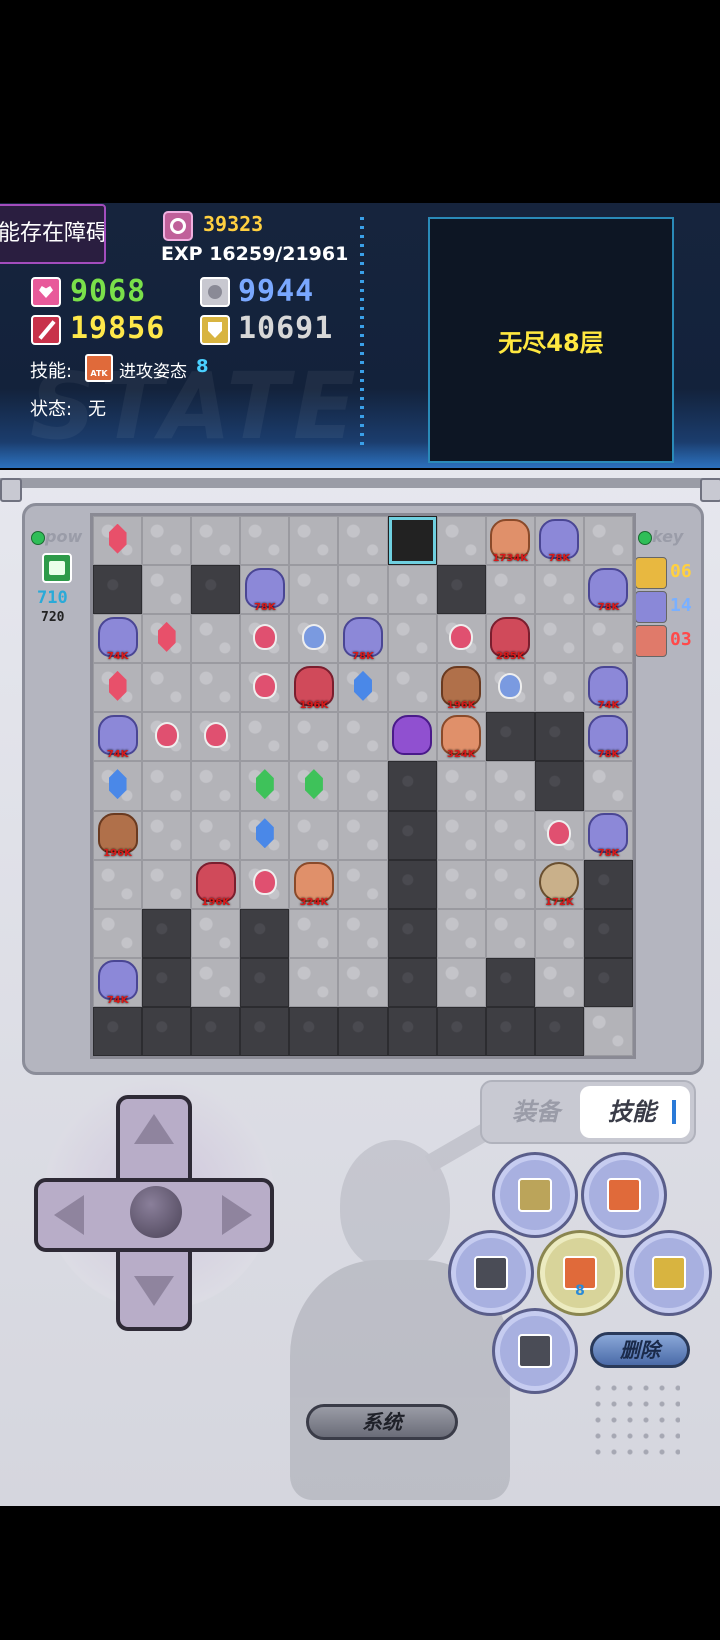 The image size is (720, 1640). I want to click on floor-tile: 1734K, so click(510, 541).